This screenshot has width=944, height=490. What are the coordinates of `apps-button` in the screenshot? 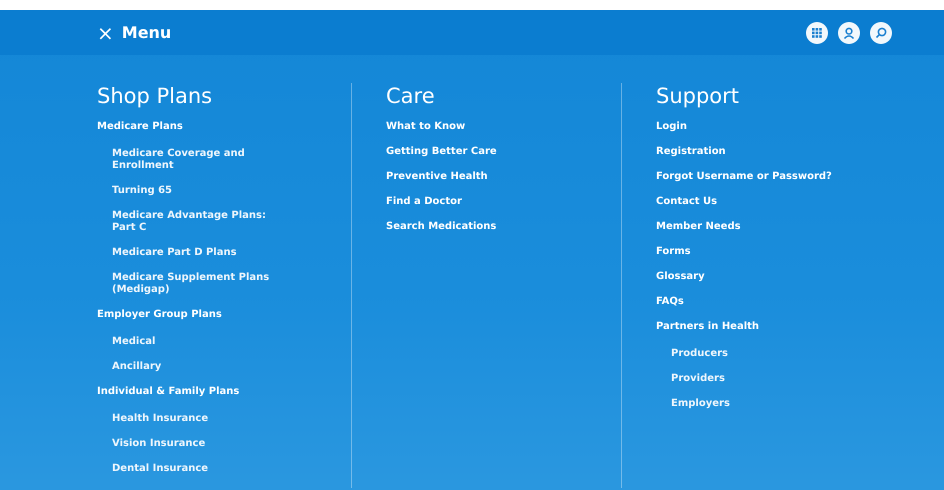 It's located at (817, 33).